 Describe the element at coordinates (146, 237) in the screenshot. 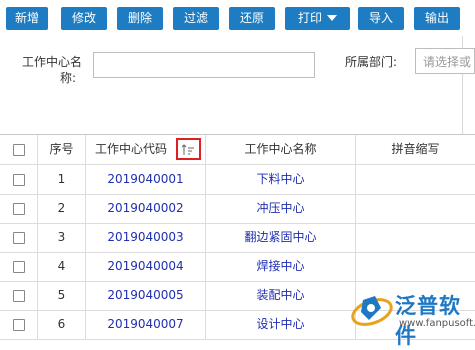

I see `row-code: 2019040003` at that location.